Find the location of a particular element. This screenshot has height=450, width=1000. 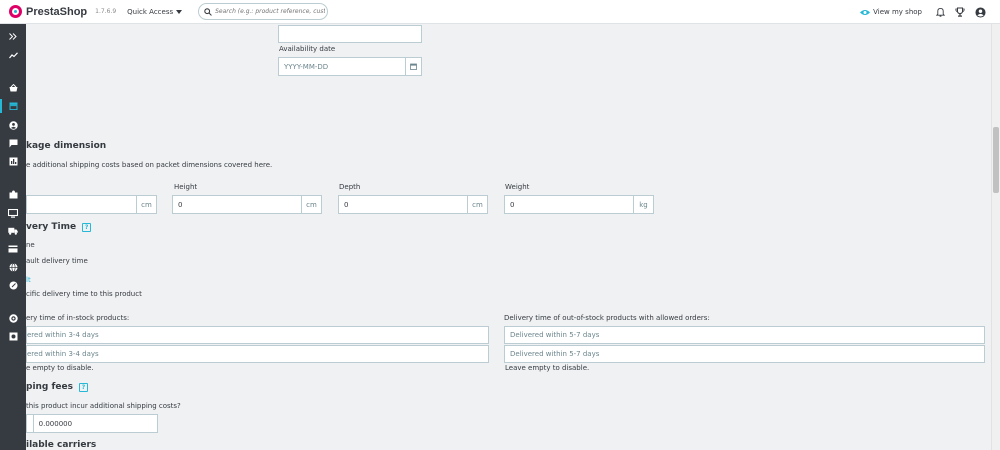

account-circle-icon is located at coordinates (980, 12).